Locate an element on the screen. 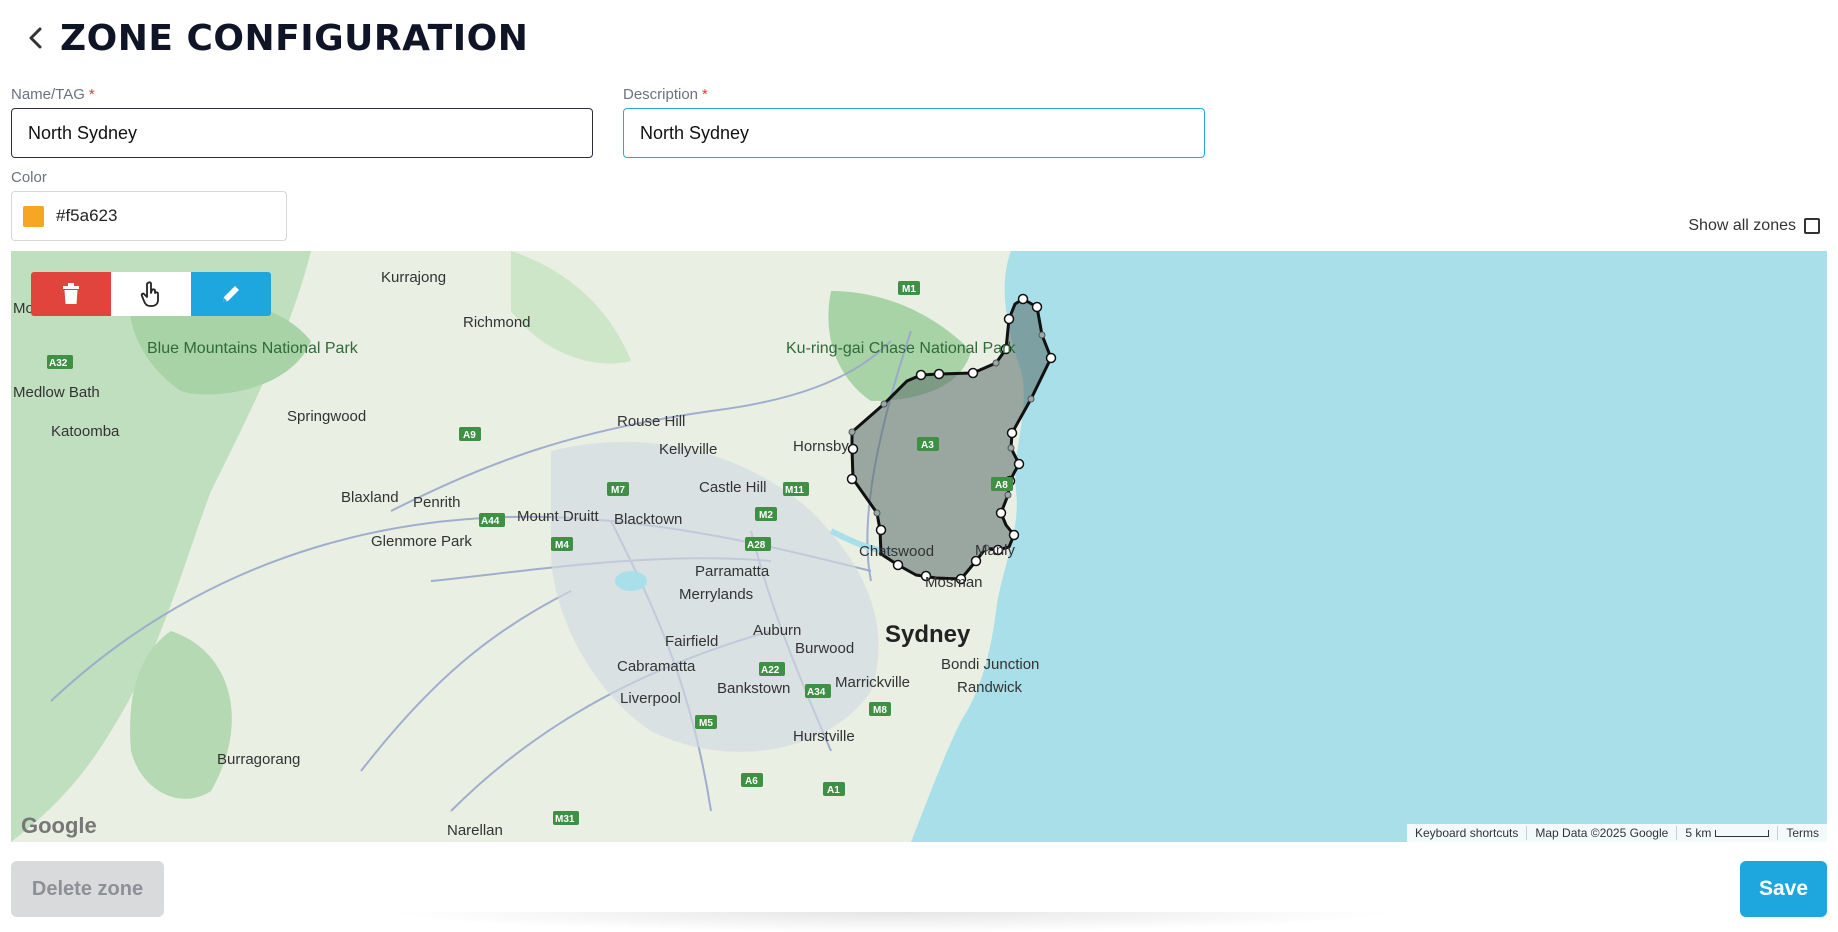  map-label-penrith: Penrith is located at coordinates (437, 502).